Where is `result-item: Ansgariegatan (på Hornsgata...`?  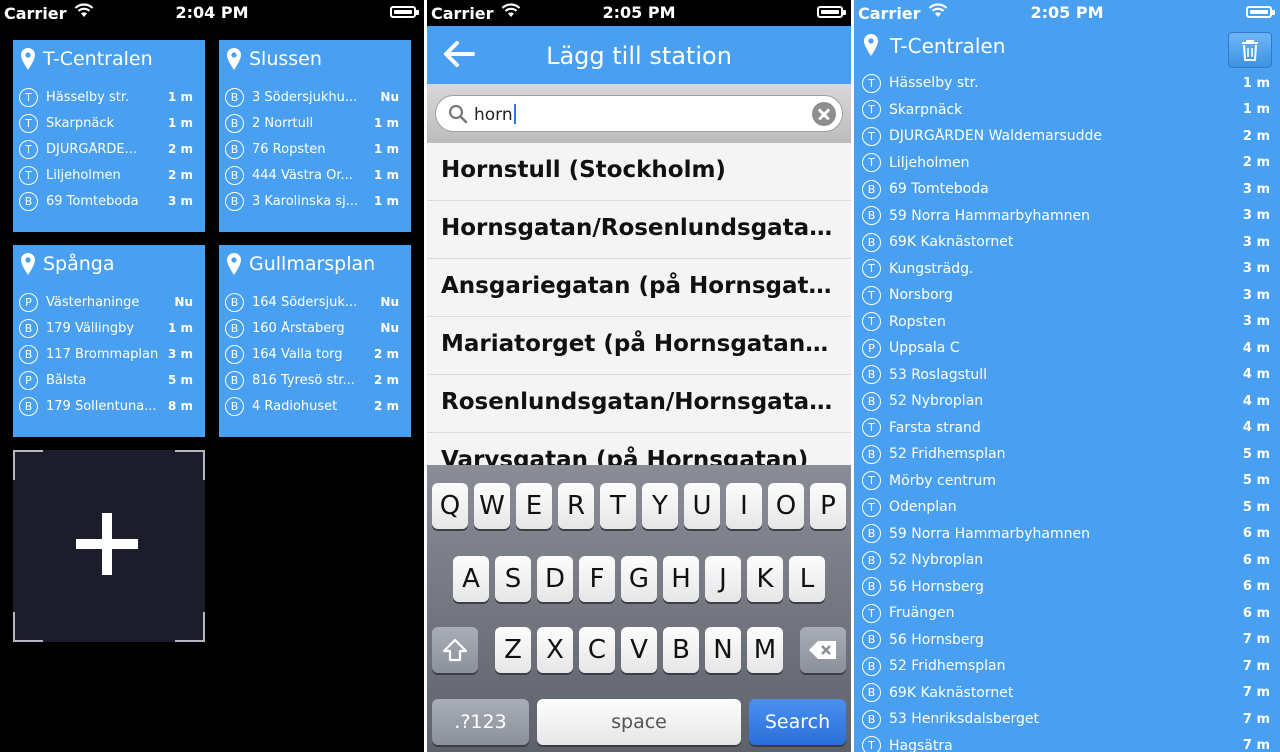
result-item: Ansgariegatan (på Hornsgata... is located at coordinates (639, 288).